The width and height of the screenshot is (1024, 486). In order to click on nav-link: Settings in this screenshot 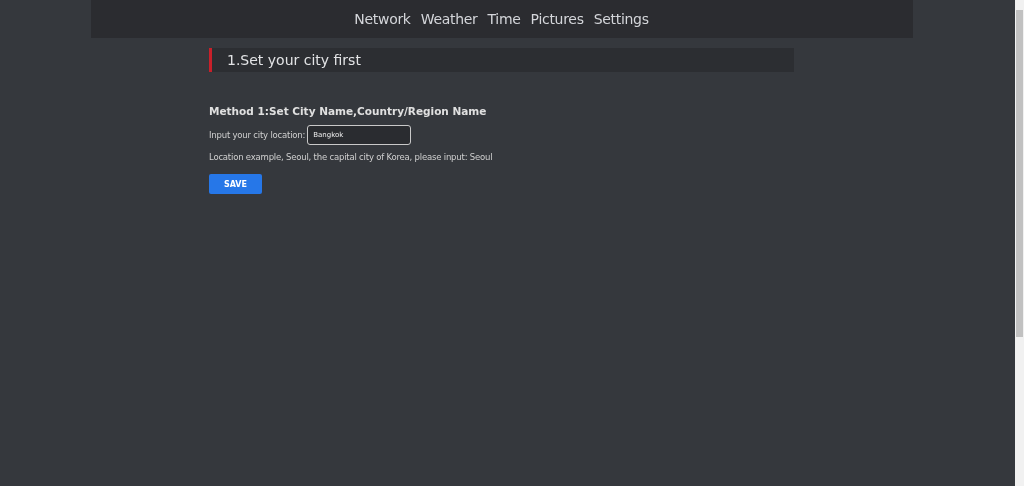, I will do `click(621, 19)`.